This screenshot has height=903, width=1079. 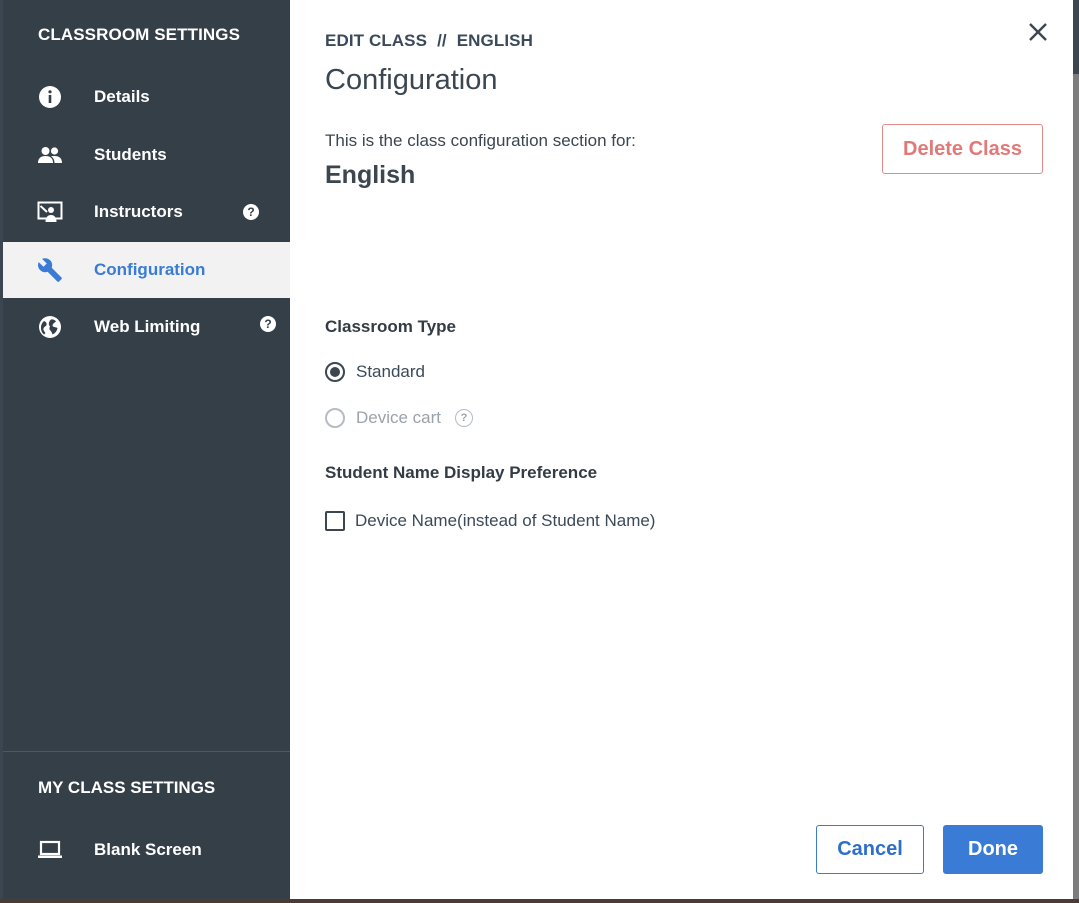 I want to click on breadcrumb: EDIT CLASS // ENGLISH, so click(x=429, y=41).